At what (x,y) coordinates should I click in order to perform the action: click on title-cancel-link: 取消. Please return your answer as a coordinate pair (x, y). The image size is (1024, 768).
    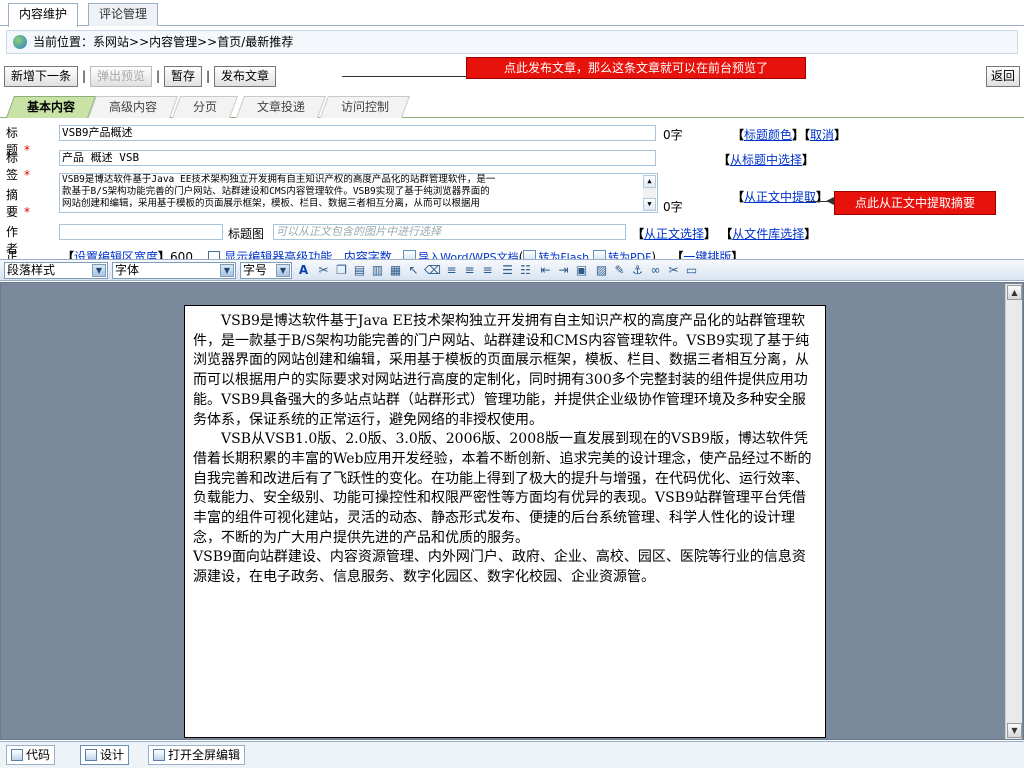
    Looking at the image, I should click on (822, 135).